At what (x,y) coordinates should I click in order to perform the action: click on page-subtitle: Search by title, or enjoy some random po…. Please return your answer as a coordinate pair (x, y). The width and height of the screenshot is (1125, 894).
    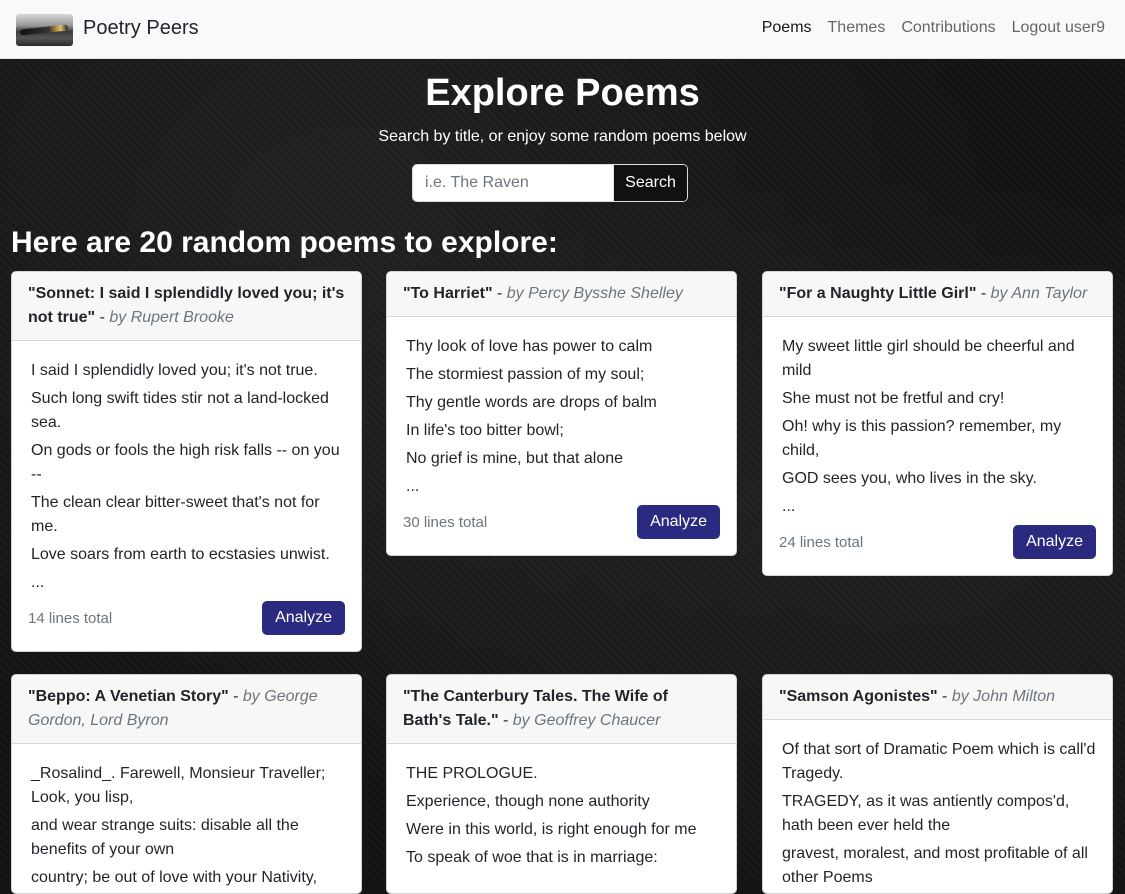
    Looking at the image, I should click on (562, 136).